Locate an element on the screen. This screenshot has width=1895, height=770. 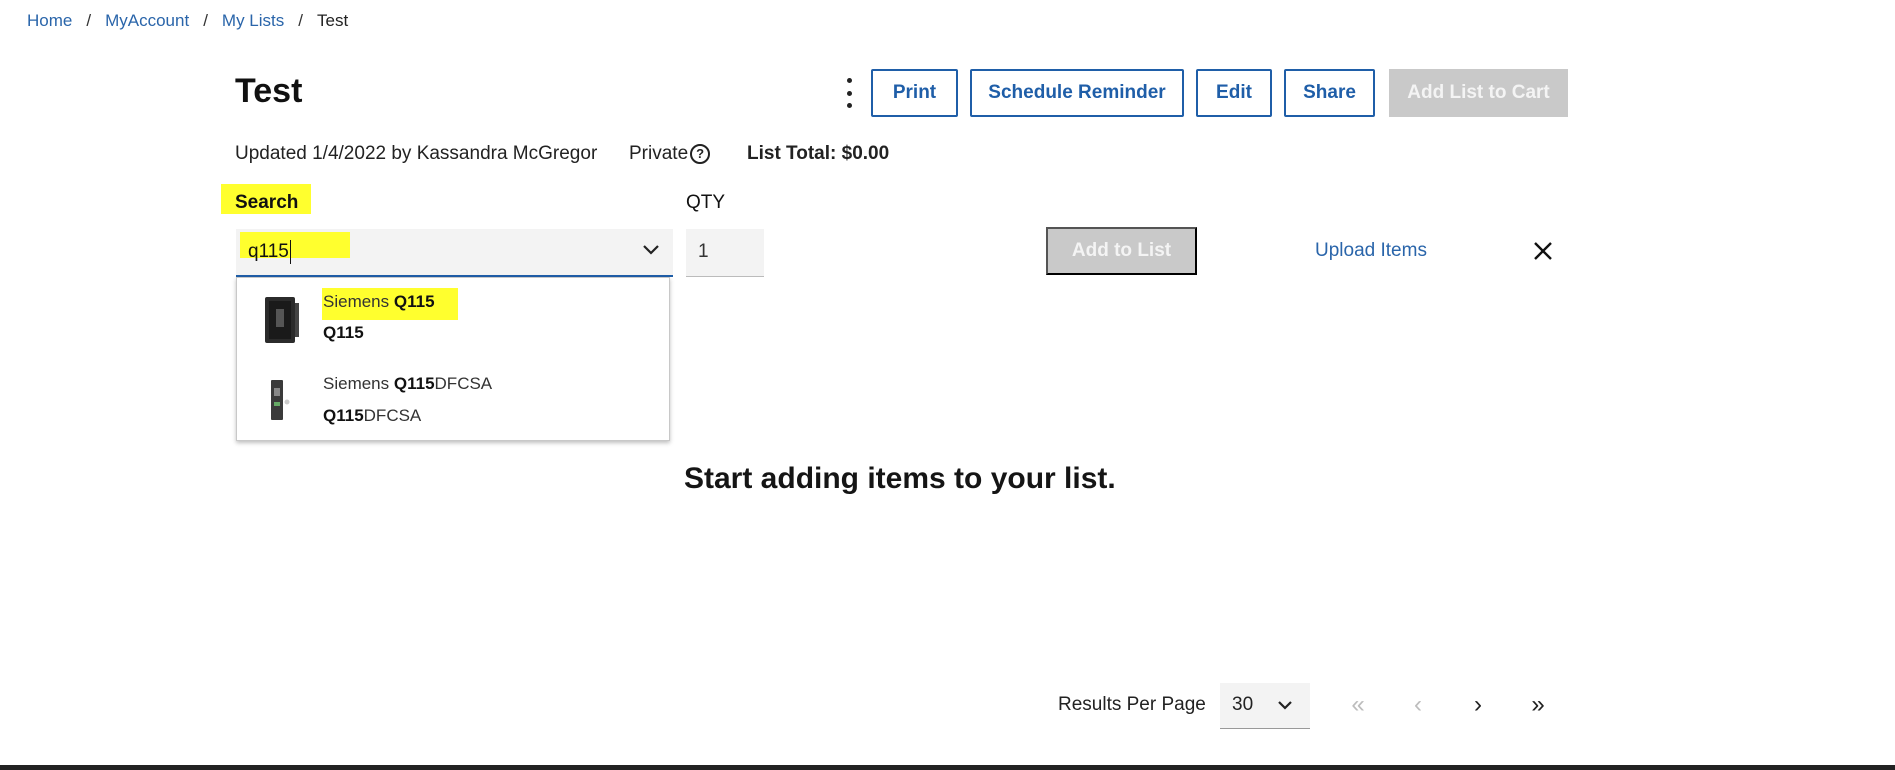
results-per-page-label: Results Per Page is located at coordinates (1132, 704).